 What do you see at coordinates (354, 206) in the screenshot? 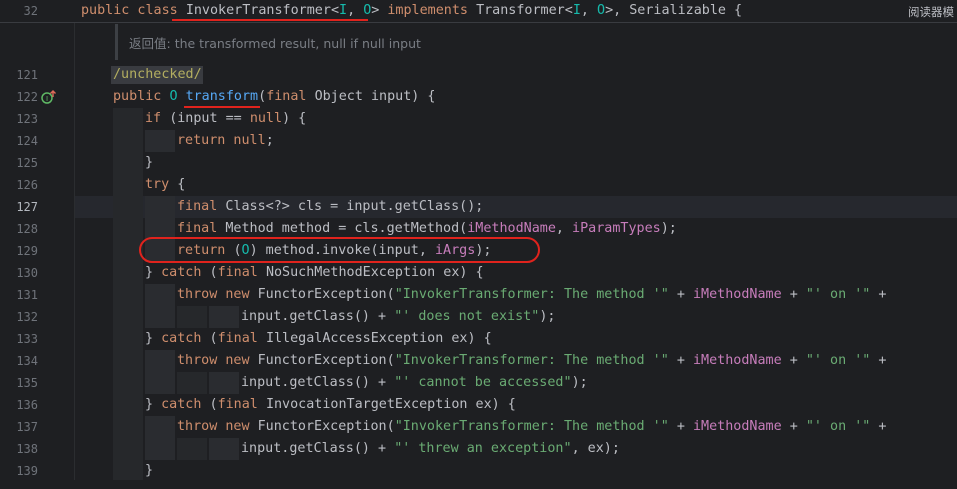
I see `code-token: Class<?> cls = input.getClass();` at bounding box center [354, 206].